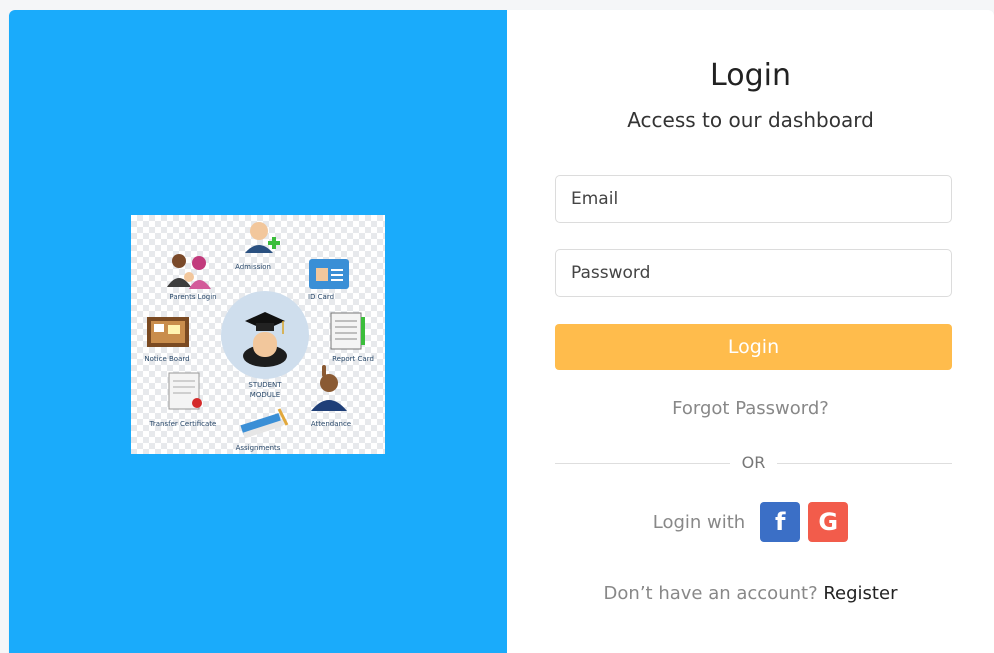 Image resolution: width=994 pixels, height=653 pixels. I want to click on register-link: Register, so click(860, 593).